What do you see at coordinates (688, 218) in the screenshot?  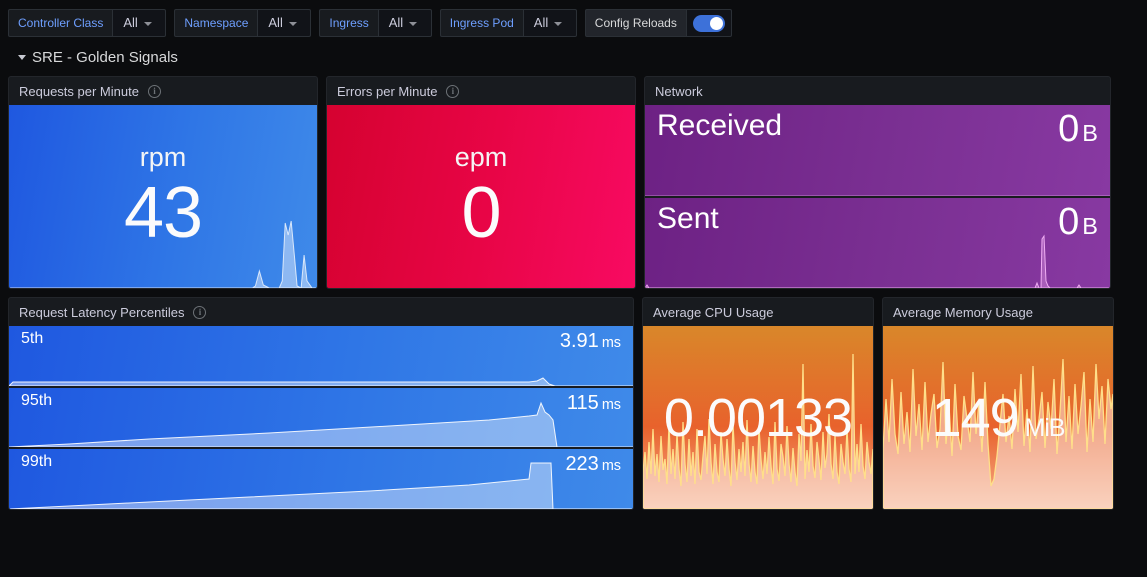 I see `stat-row-label: Sent` at bounding box center [688, 218].